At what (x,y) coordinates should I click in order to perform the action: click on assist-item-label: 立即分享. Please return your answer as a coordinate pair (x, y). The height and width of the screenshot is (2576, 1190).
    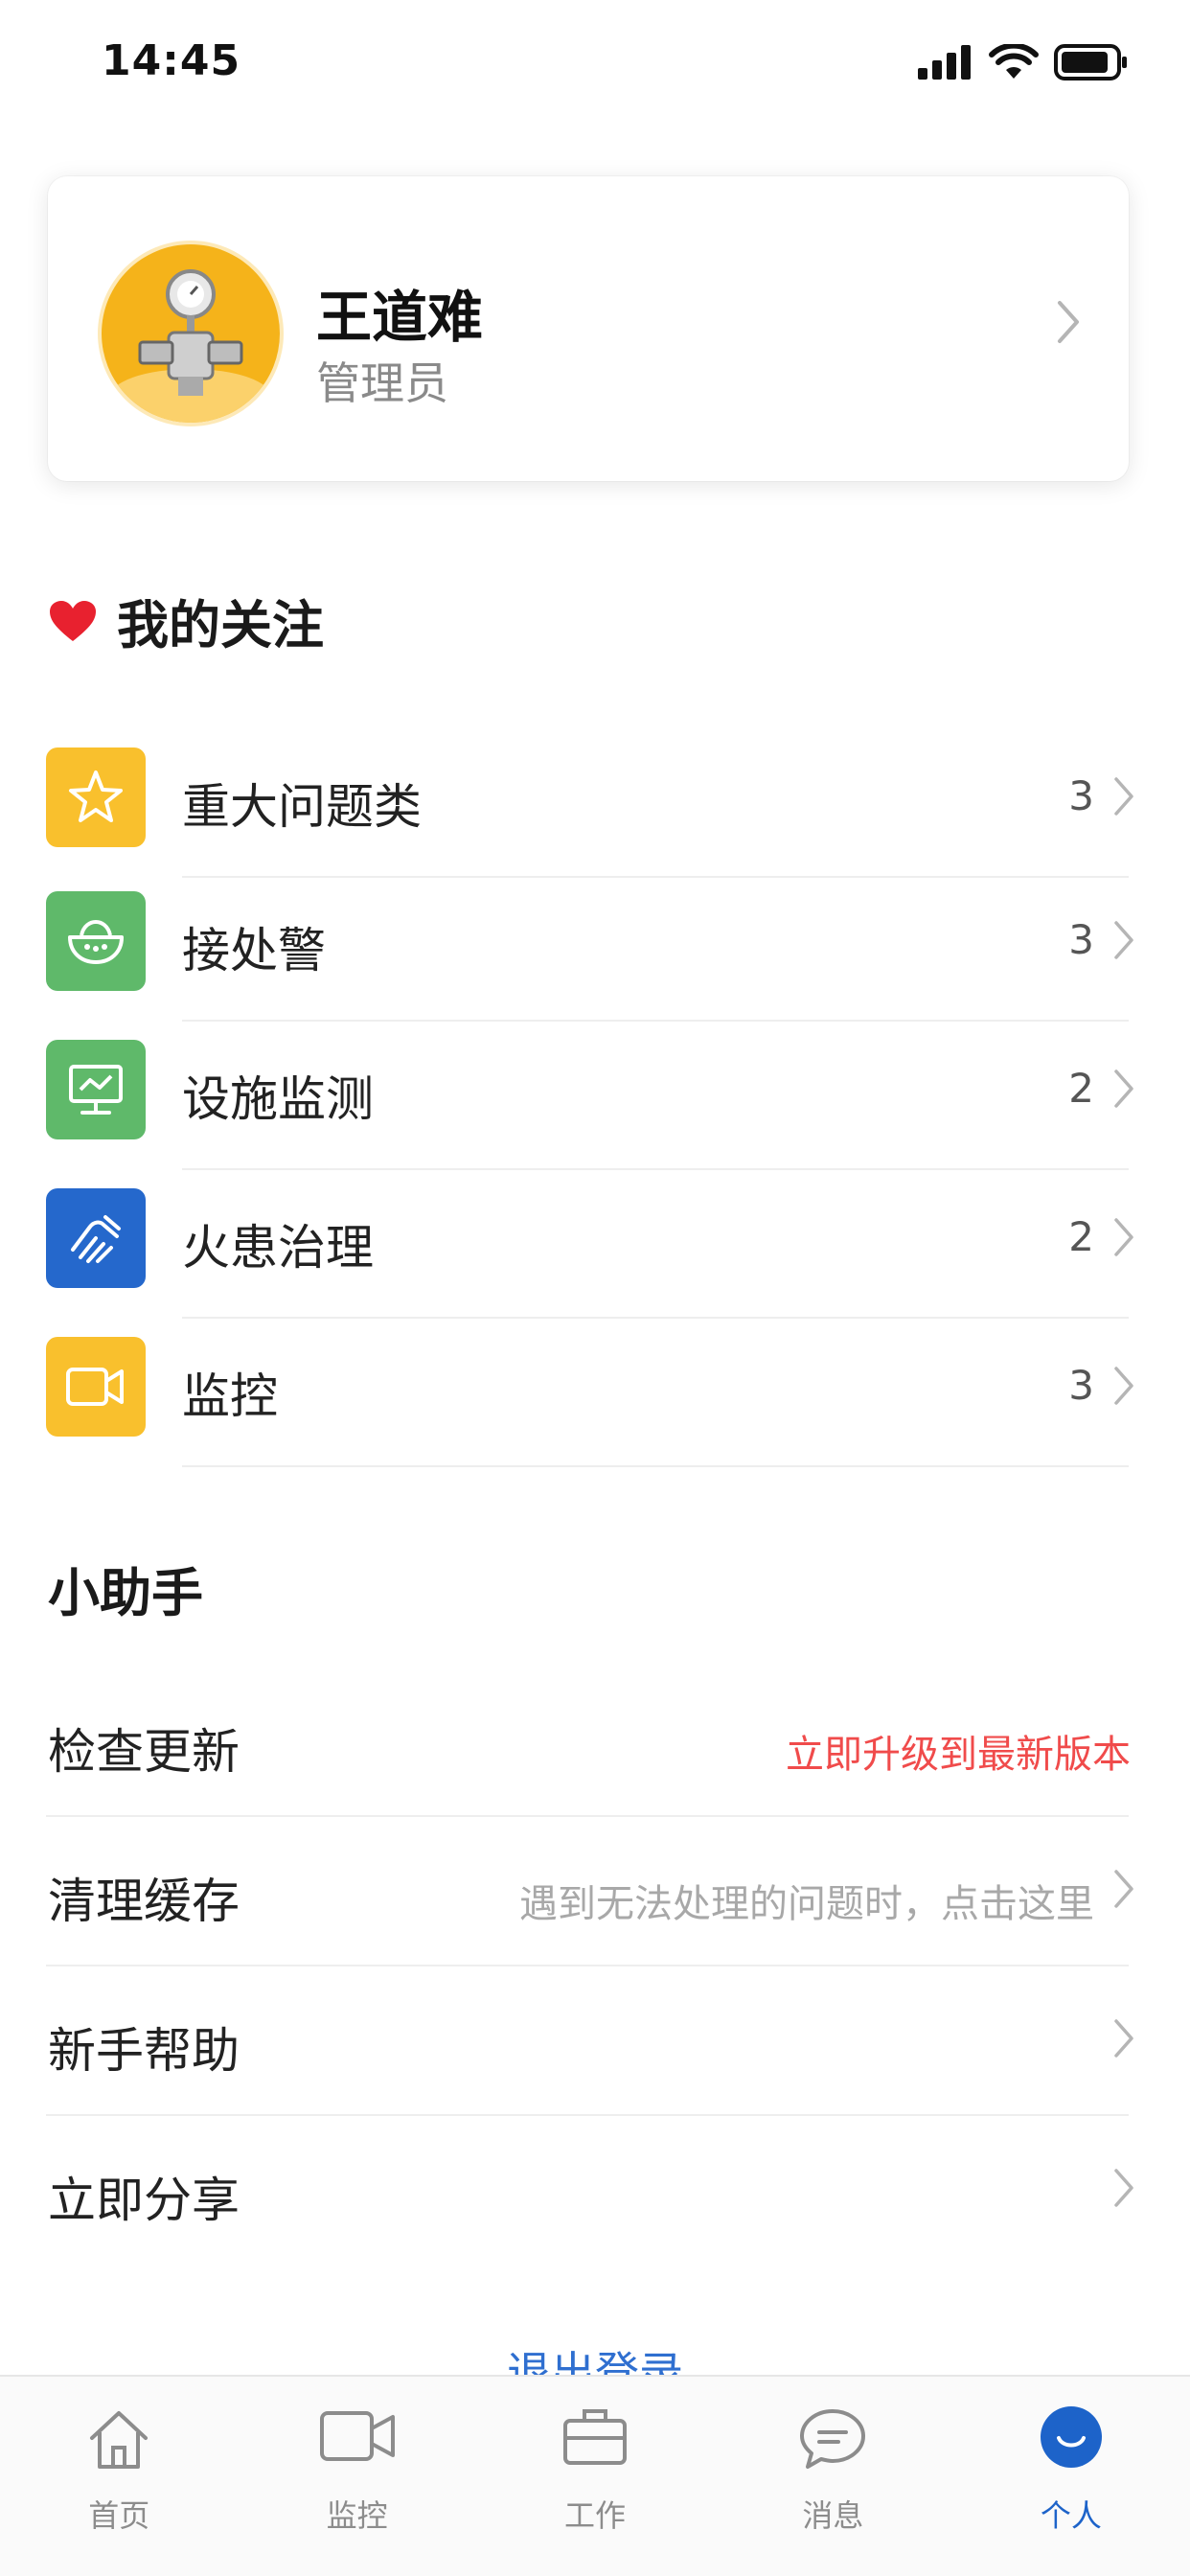
    Looking at the image, I should click on (144, 2200).